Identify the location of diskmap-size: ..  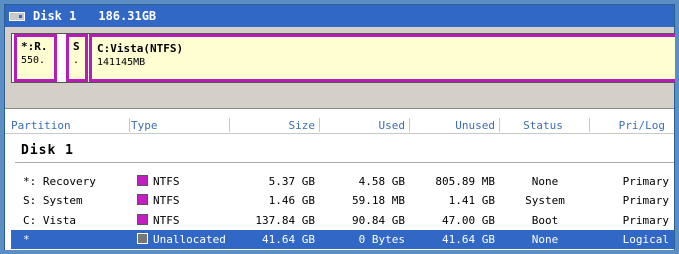
(76, 60).